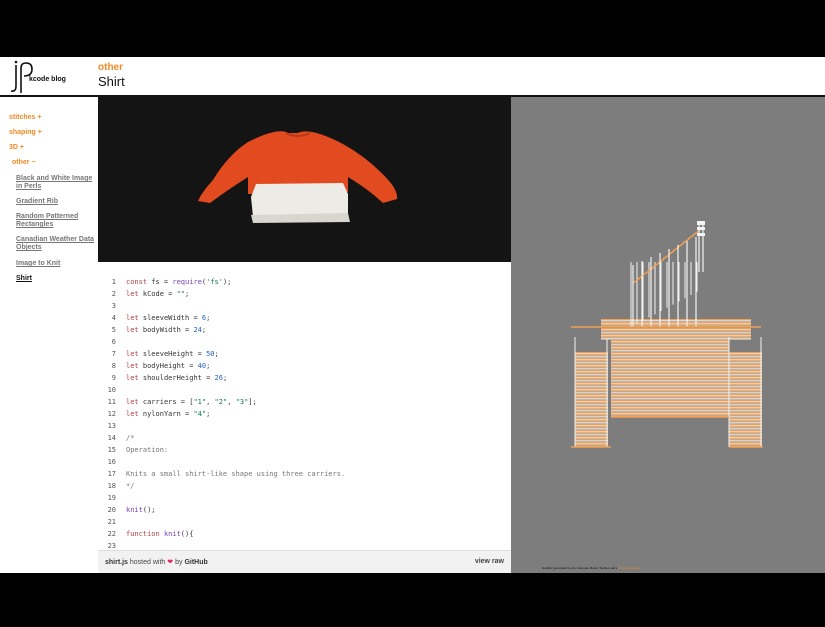  What do you see at coordinates (25, 132) in the screenshot?
I see `sidebar-item-shaping: shaping +` at bounding box center [25, 132].